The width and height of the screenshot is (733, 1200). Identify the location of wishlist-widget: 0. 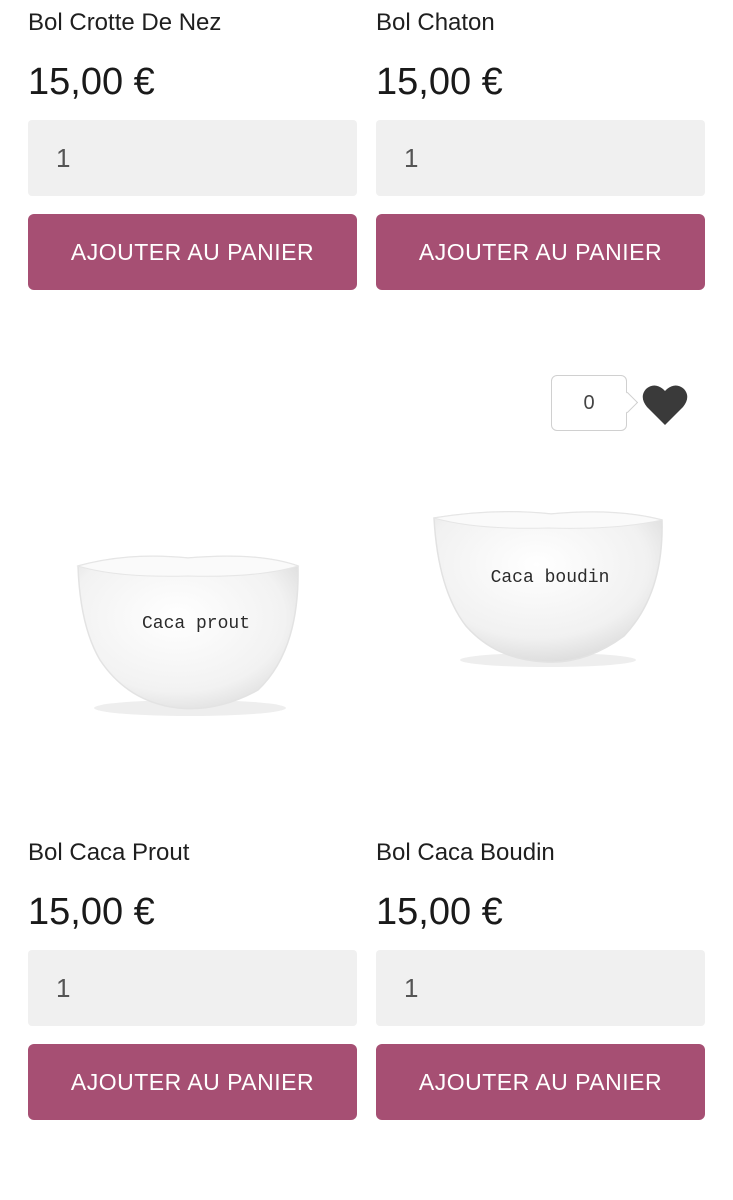
(621, 404).